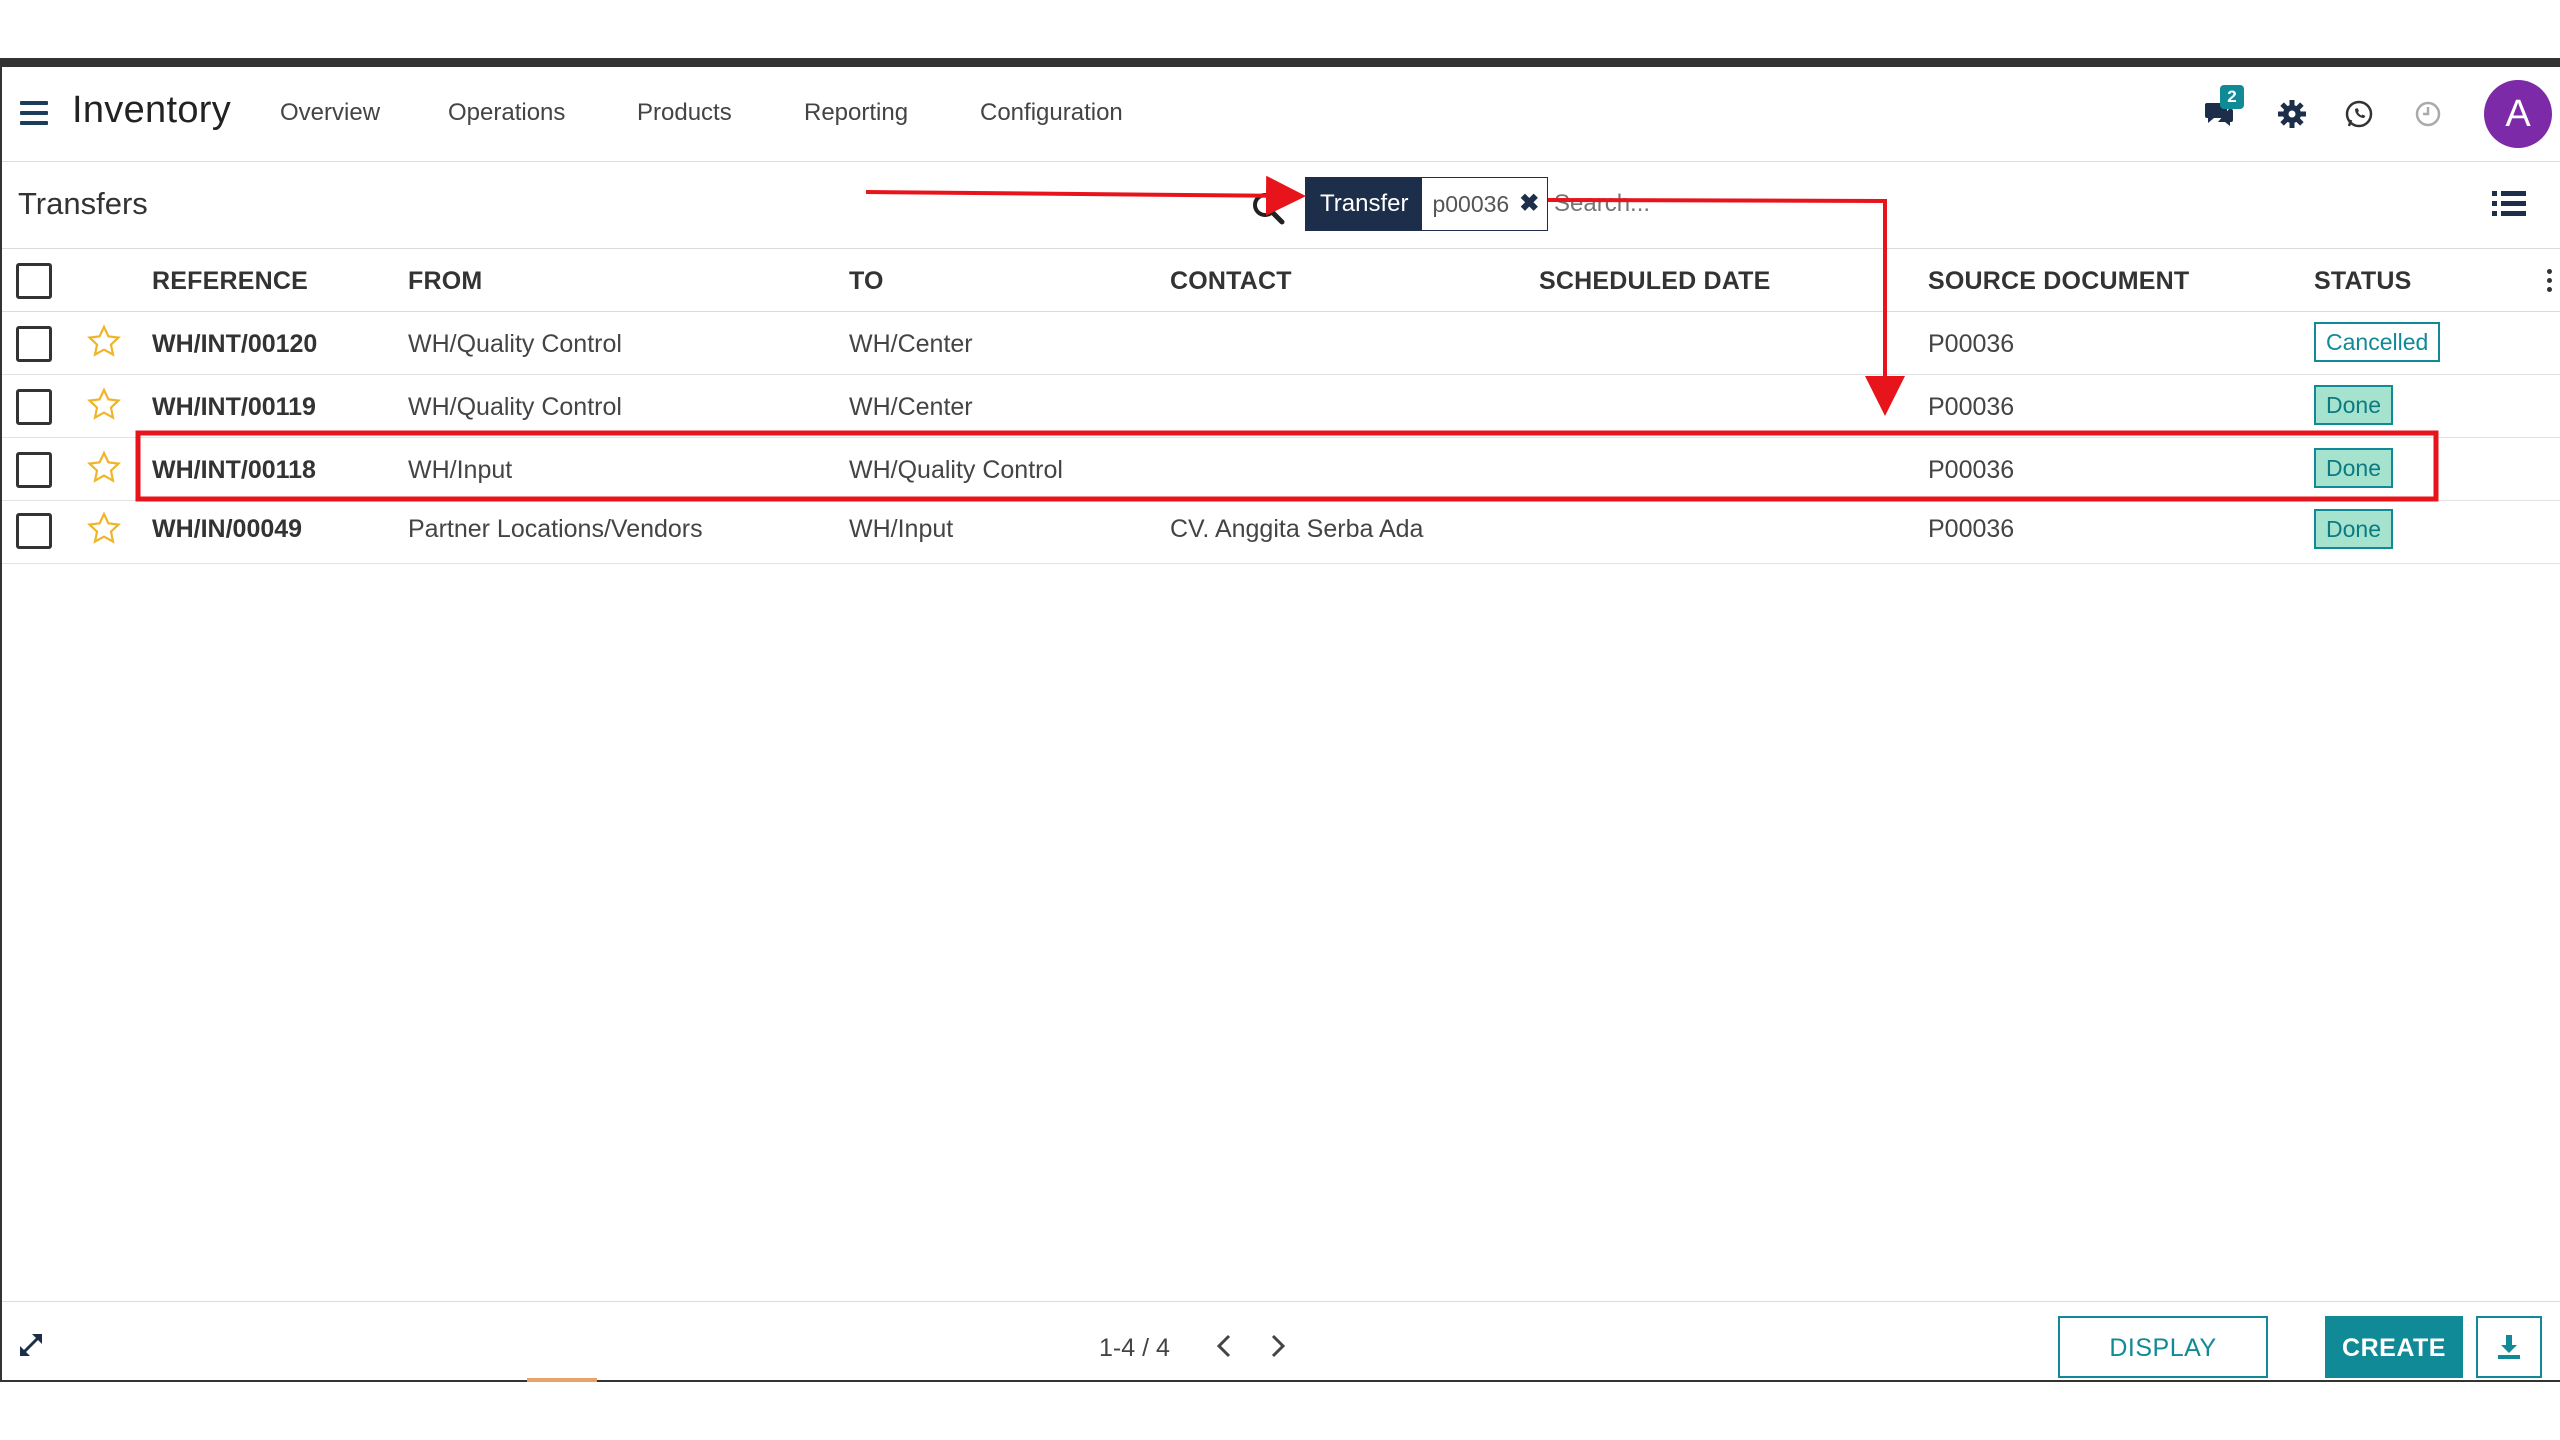 This screenshot has height=1440, width=2560. I want to click on search-input, so click(1714, 204).